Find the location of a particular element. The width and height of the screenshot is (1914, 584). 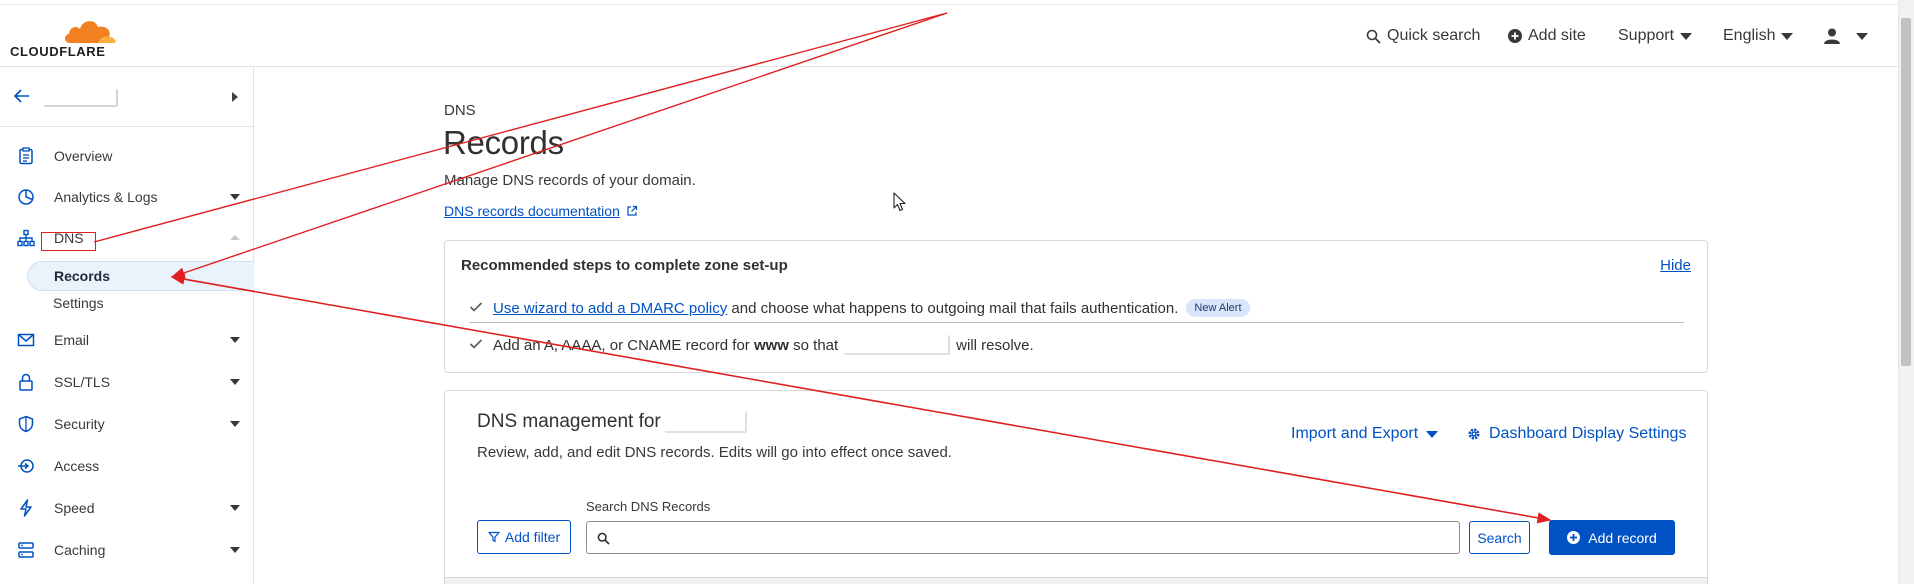

sidebar-item-ssl-tls: SSL/TLS is located at coordinates (126, 382).